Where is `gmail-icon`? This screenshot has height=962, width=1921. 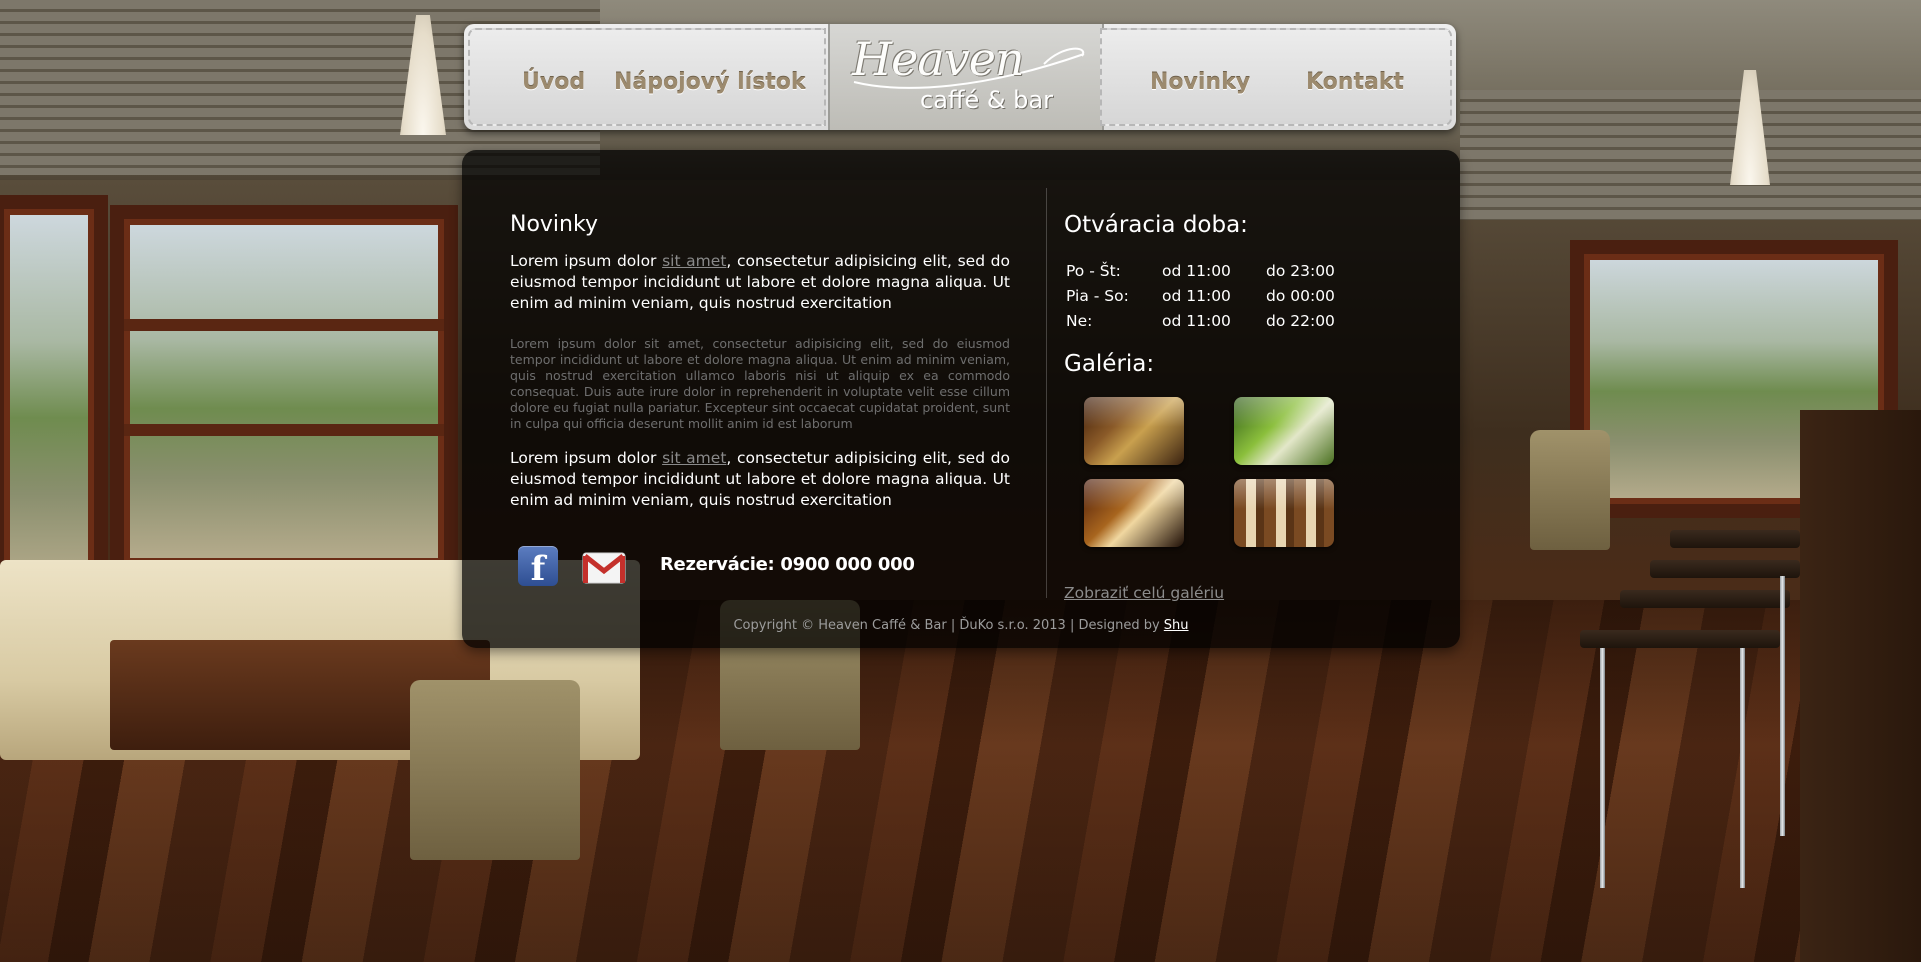 gmail-icon is located at coordinates (604, 568).